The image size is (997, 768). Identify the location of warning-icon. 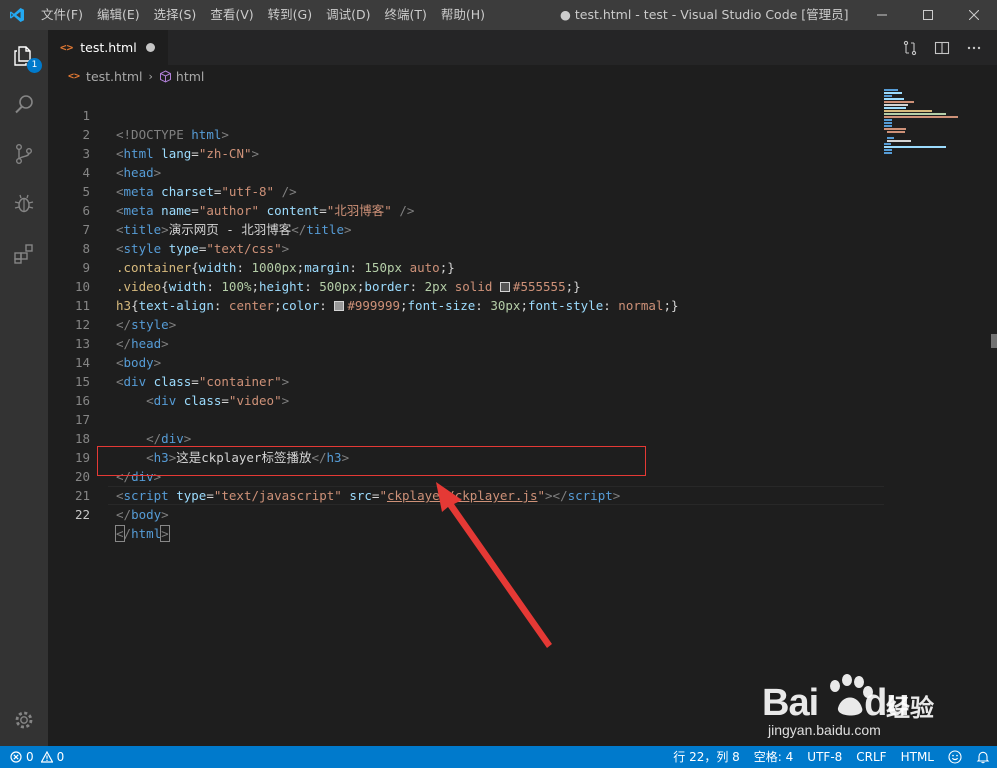
(46, 757).